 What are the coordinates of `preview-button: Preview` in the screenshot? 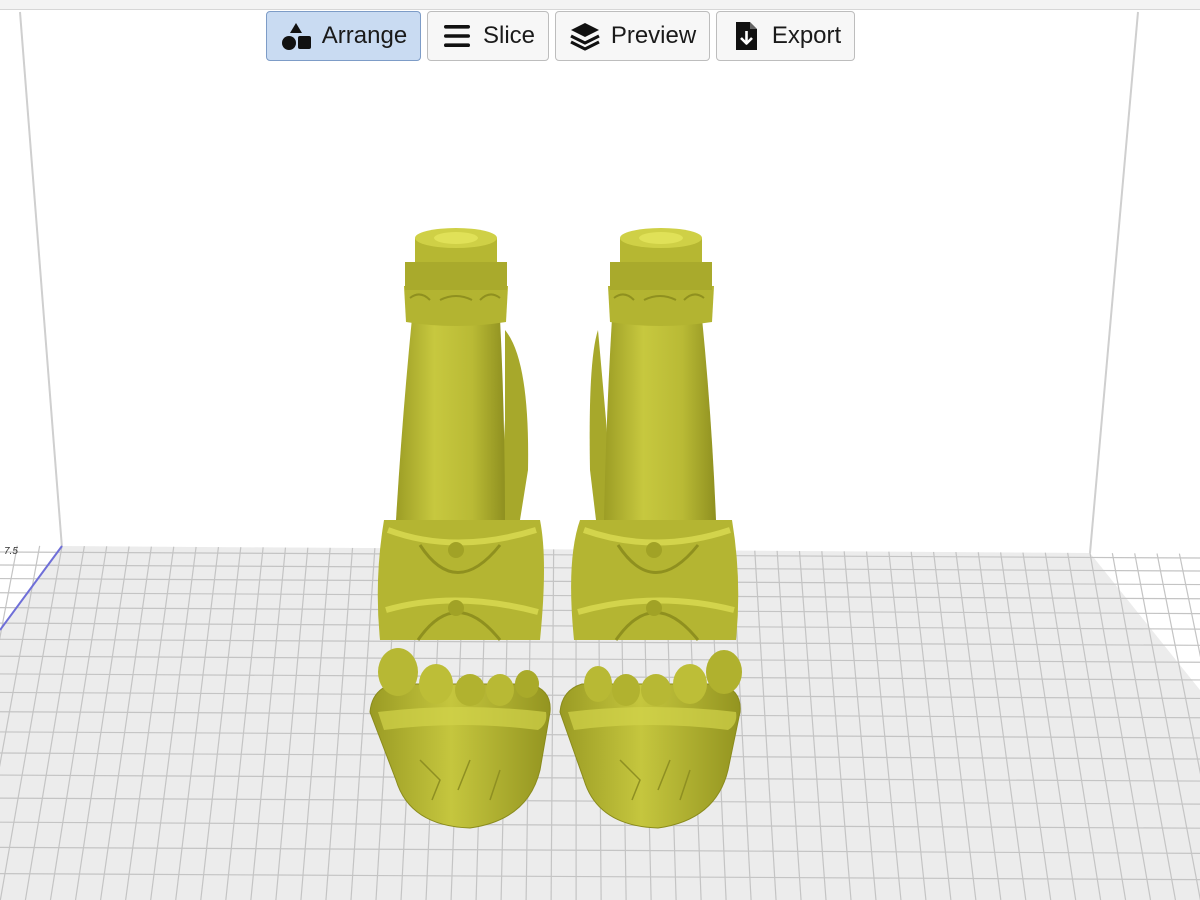 It's located at (632, 36).